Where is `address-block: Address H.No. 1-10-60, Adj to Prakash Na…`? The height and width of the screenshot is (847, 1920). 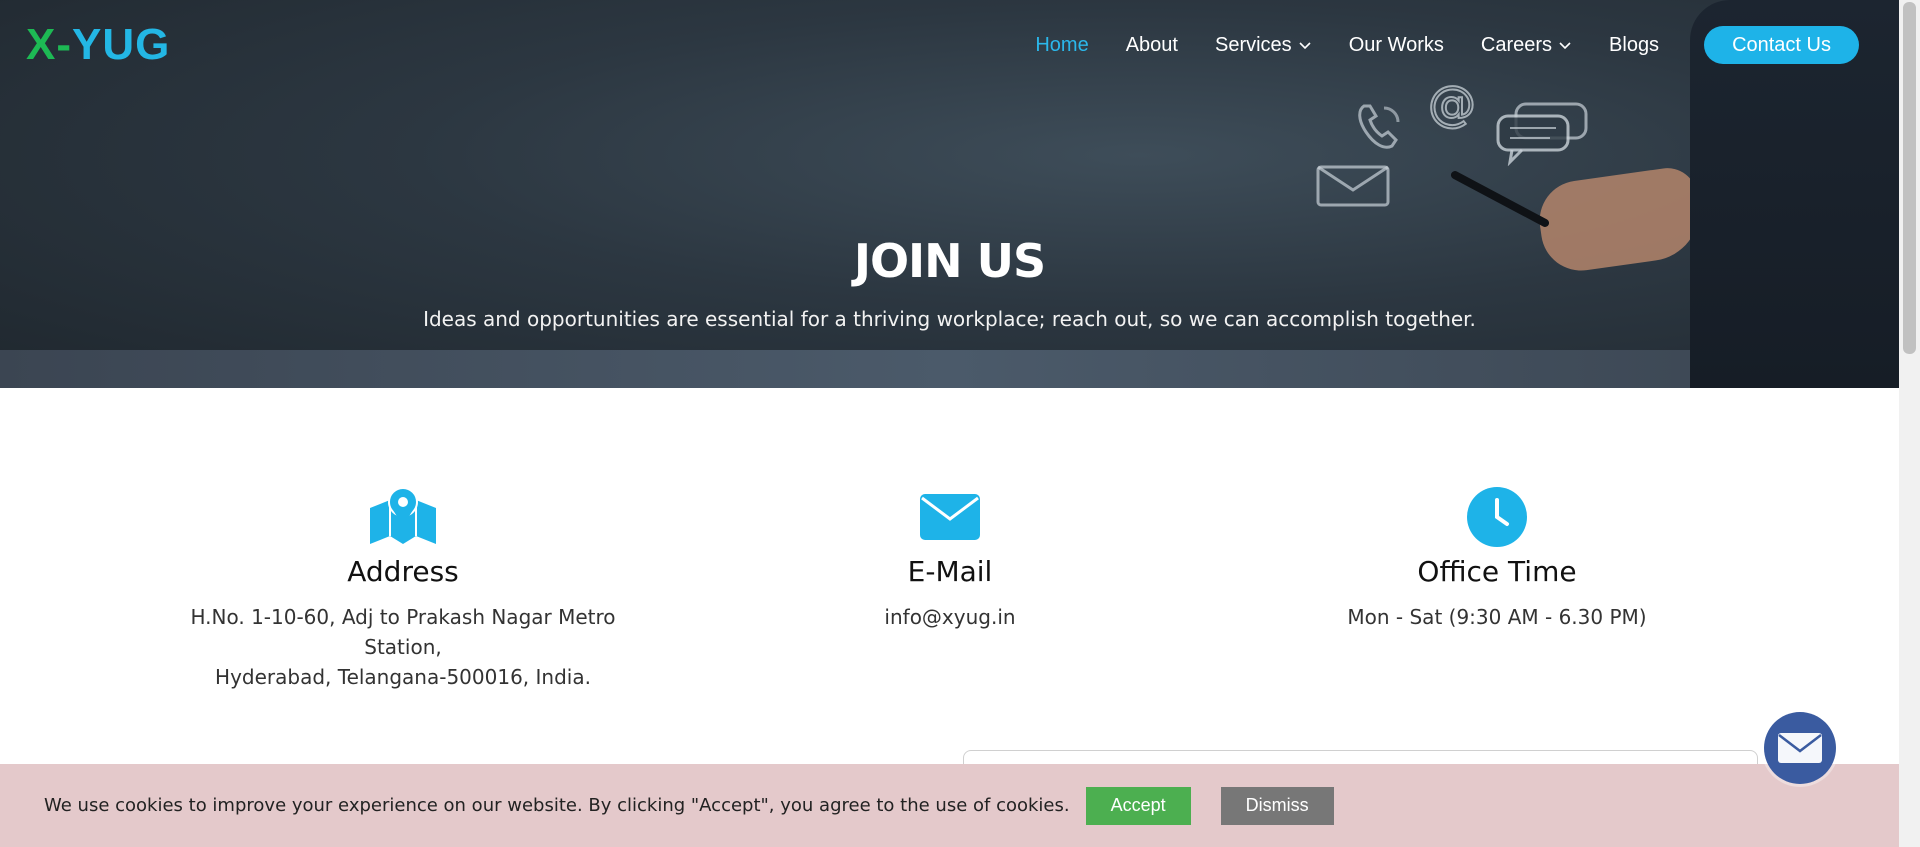
address-block: Address H.No. 1-10-60, Adj to Prakash Na… is located at coordinates (403, 588).